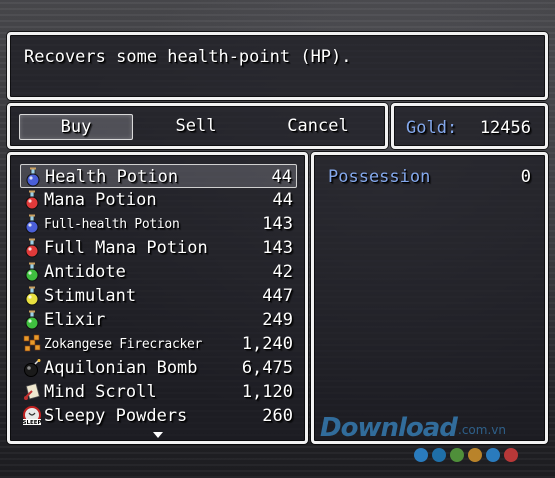 This screenshot has height=478, width=555. Describe the element at coordinates (76, 127) in the screenshot. I see `buy-button: Buy` at that location.